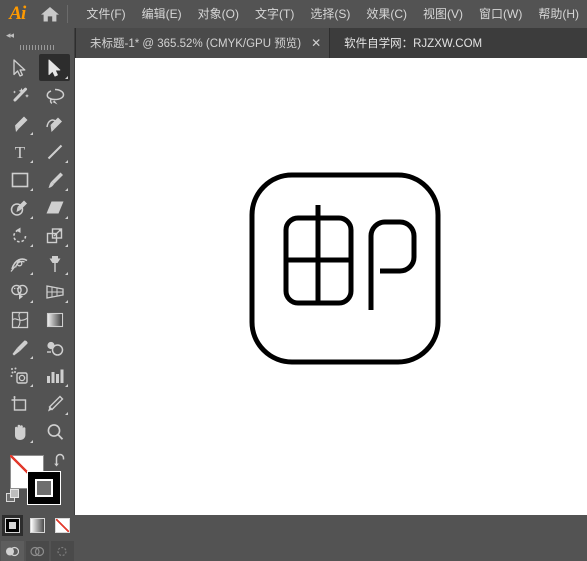  I want to click on drawing-mode-buttons, so click(37, 551).